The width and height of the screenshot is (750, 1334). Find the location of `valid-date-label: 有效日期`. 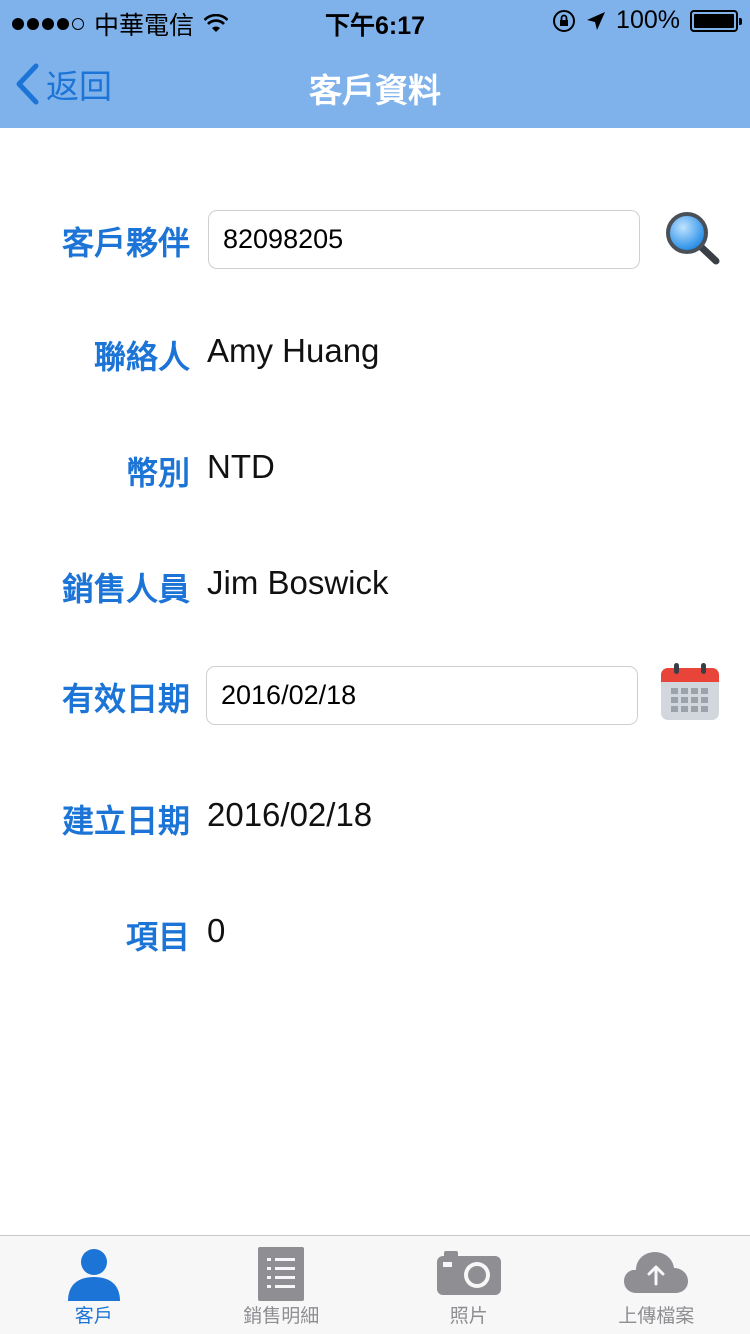

valid-date-label: 有效日期 is located at coordinates (125, 699).